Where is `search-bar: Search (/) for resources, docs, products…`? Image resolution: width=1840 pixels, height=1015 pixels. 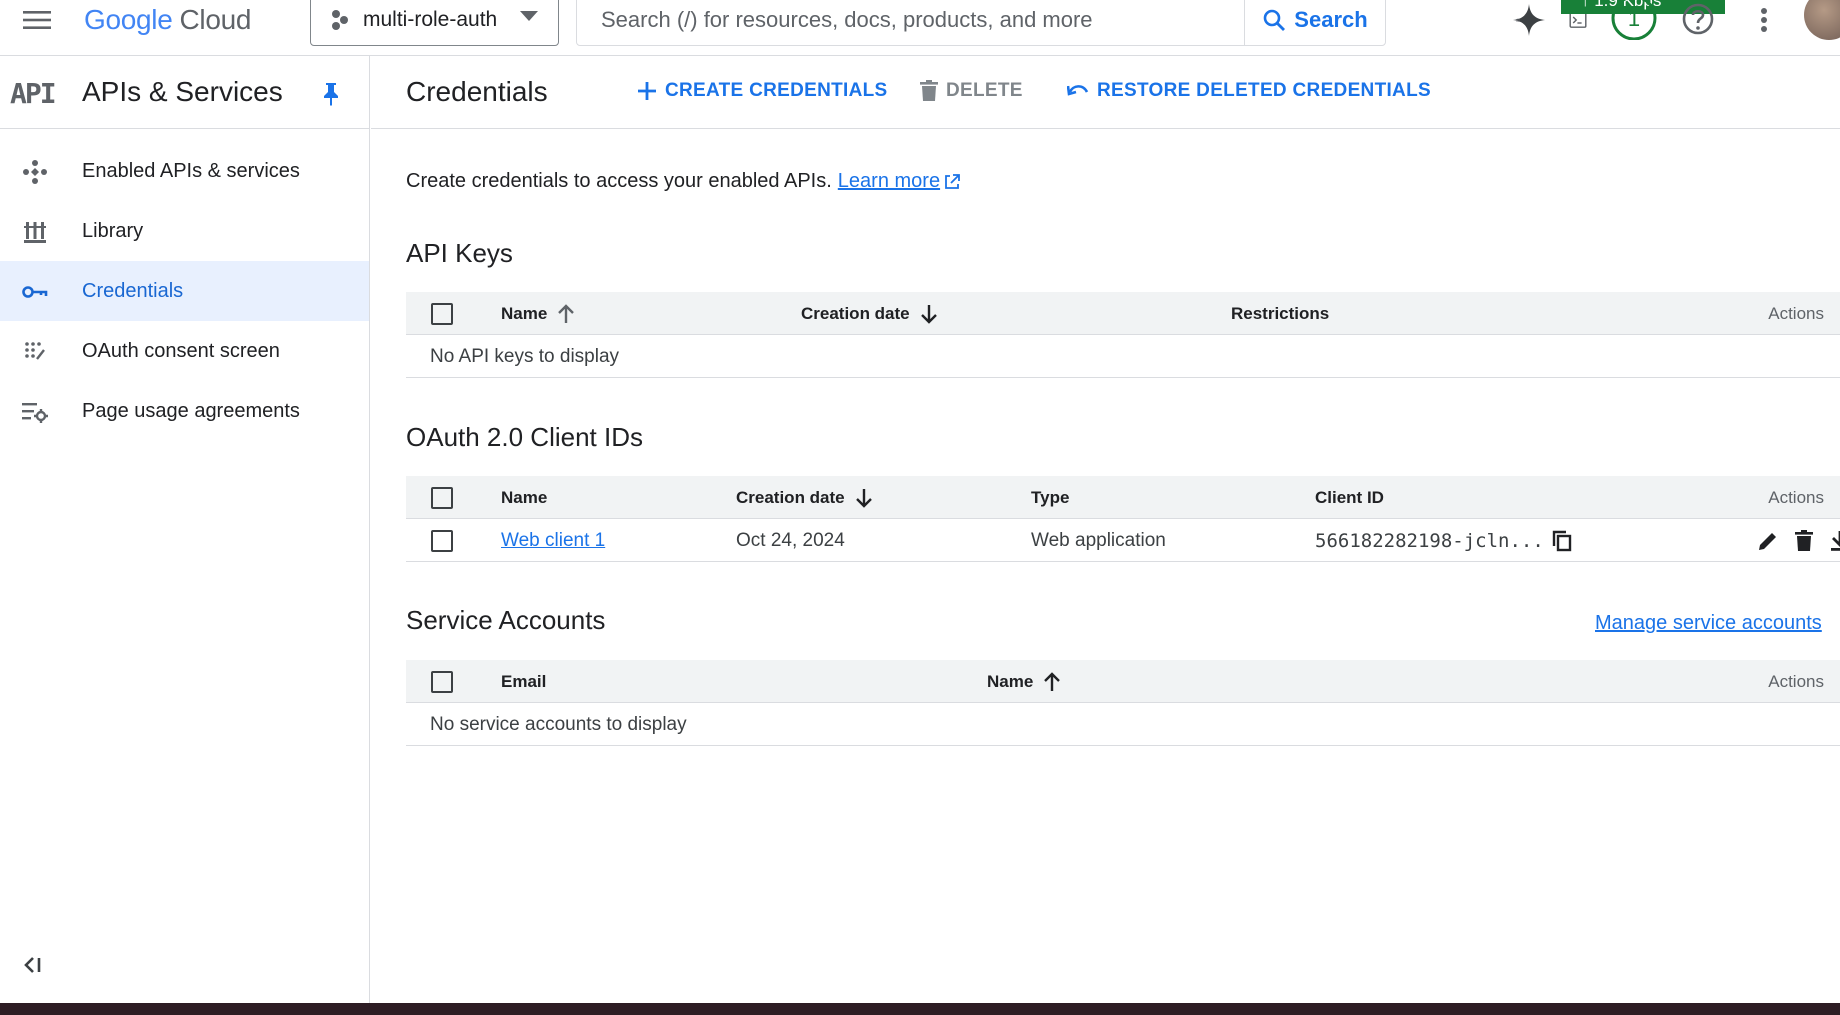 search-bar: Search (/) for resources, docs, products… is located at coordinates (981, 23).